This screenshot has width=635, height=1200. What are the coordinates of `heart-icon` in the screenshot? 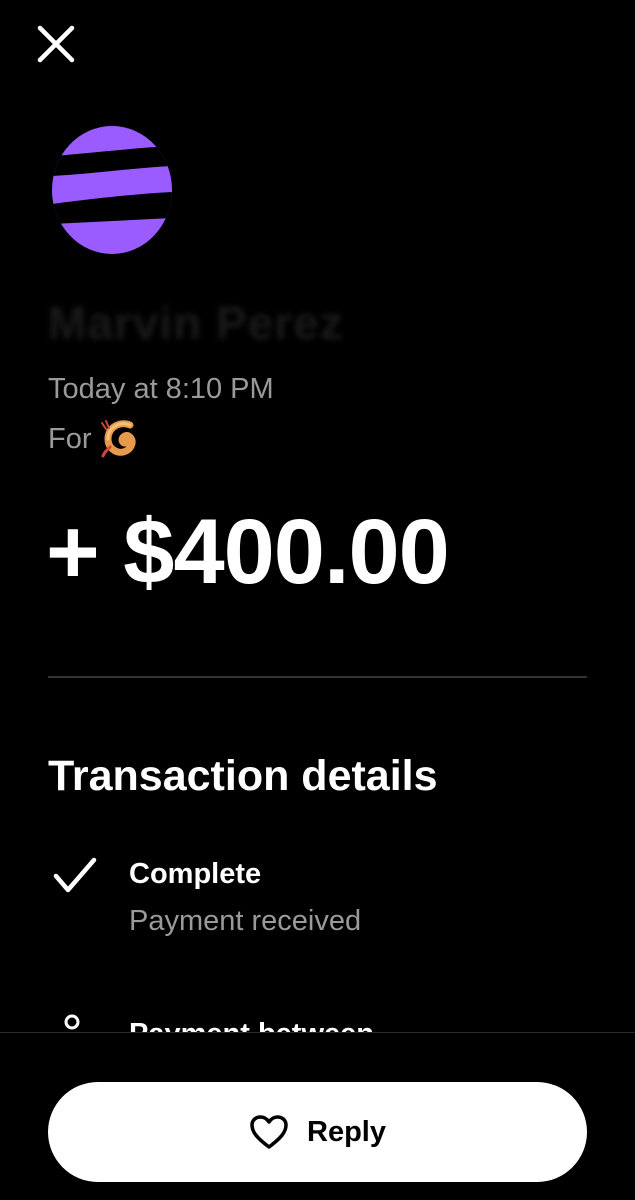 It's located at (269, 1132).